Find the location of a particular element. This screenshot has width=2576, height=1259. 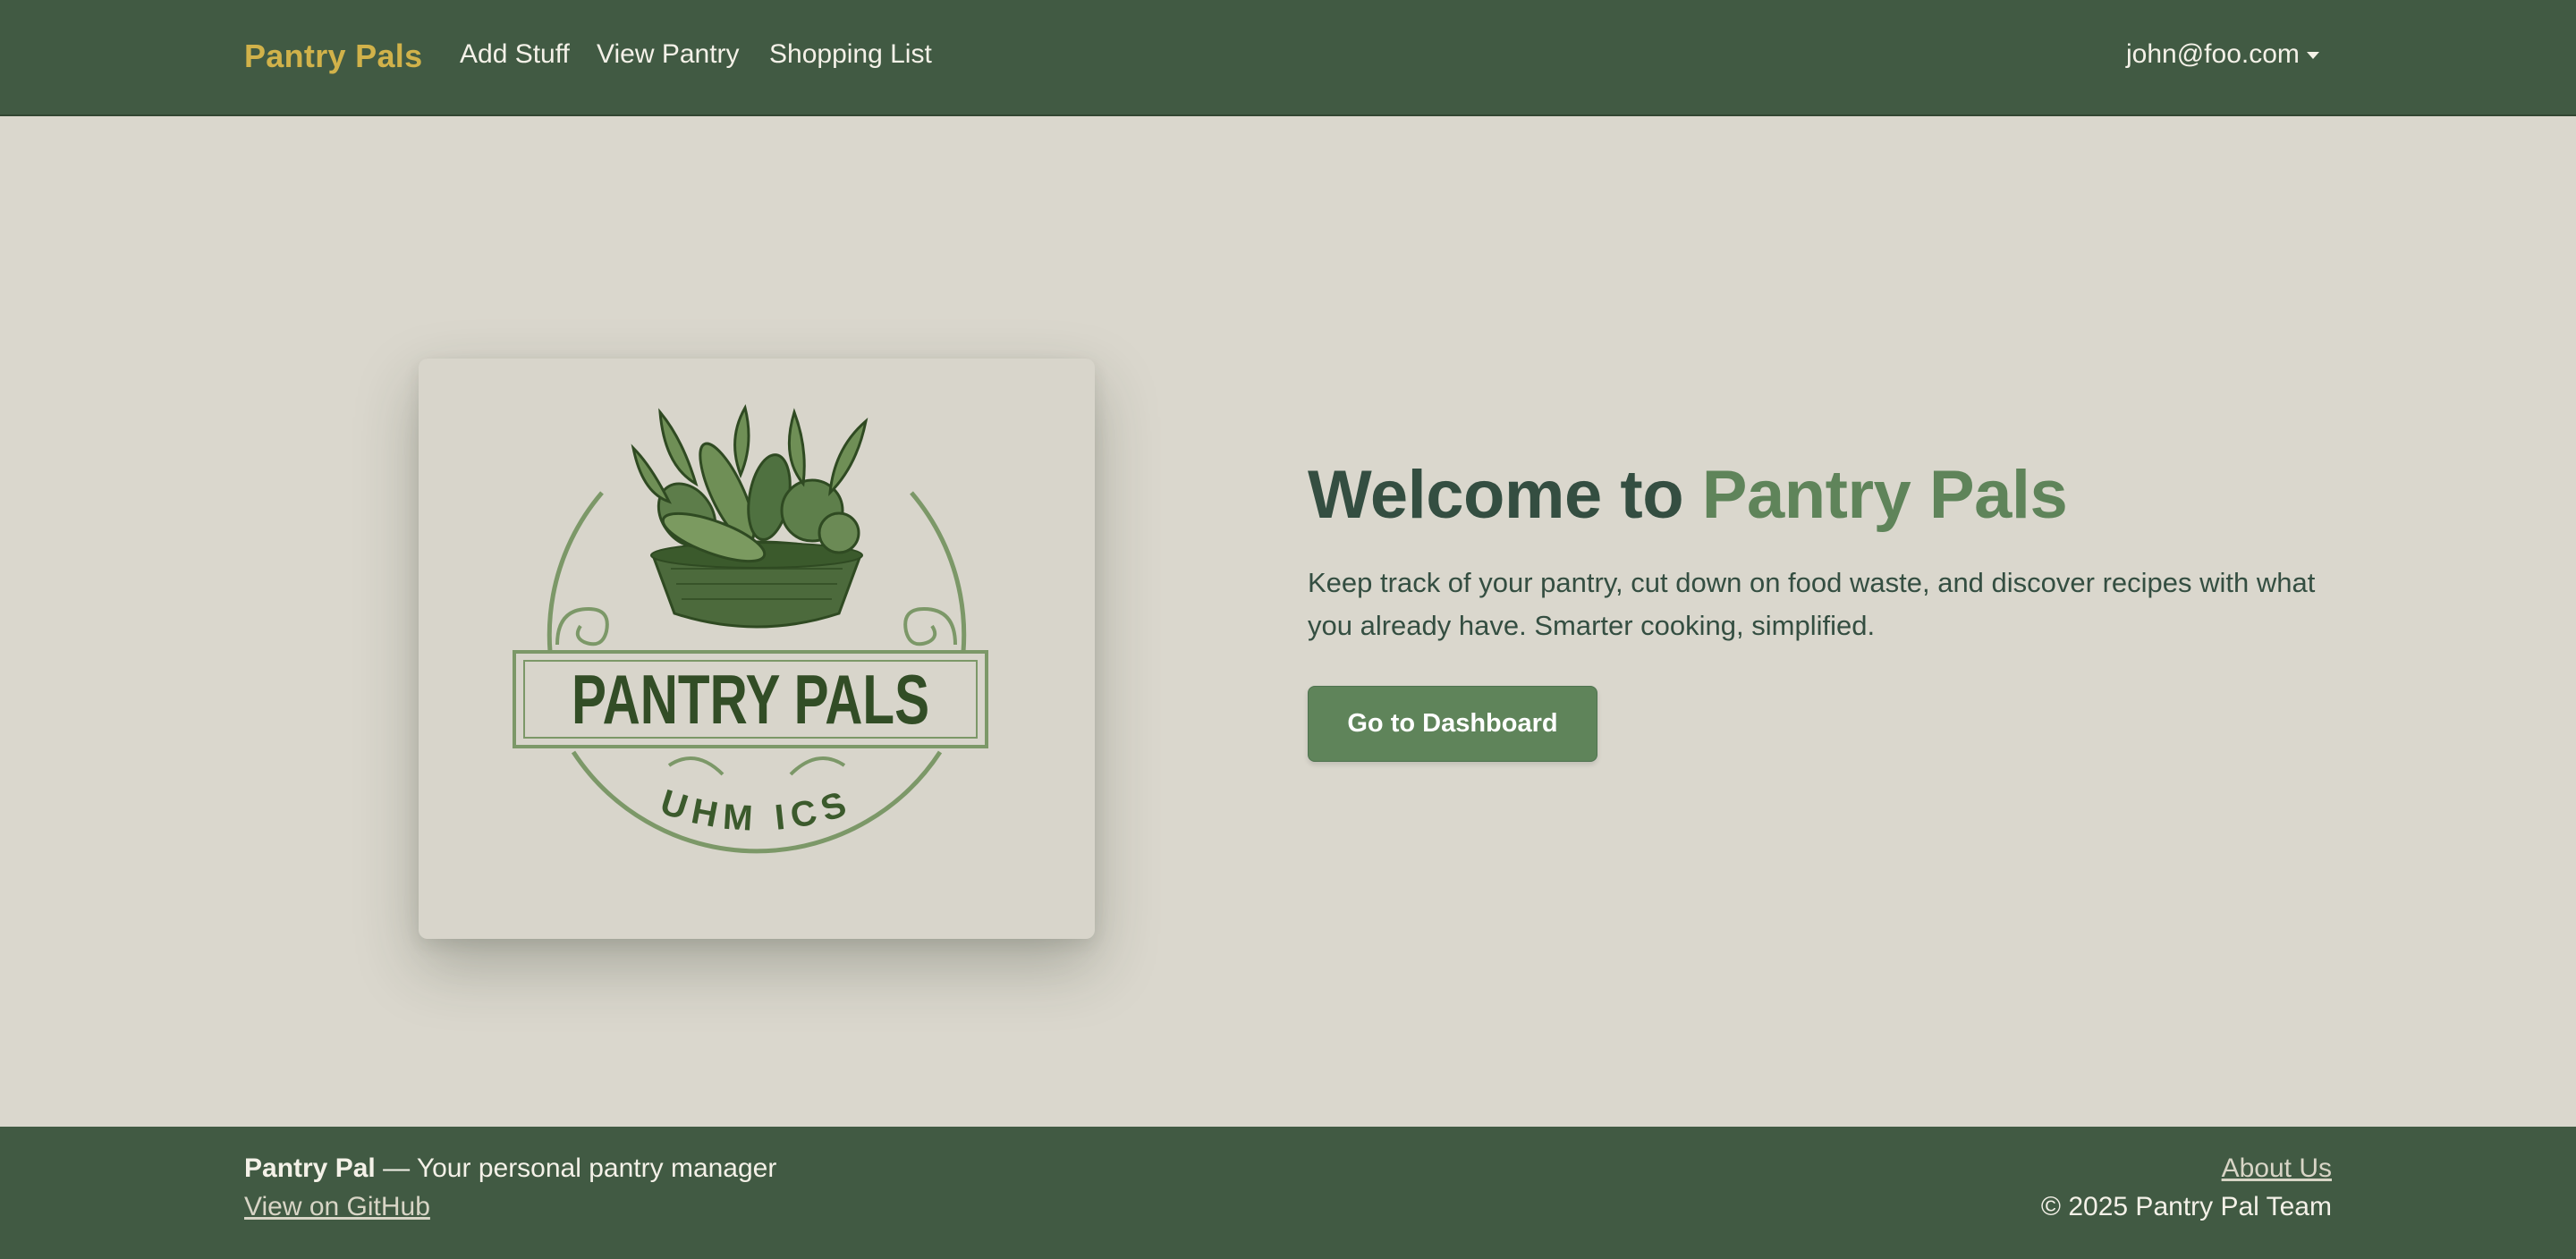

hero-title-prefix: Welcome to is located at coordinates (1496, 495).